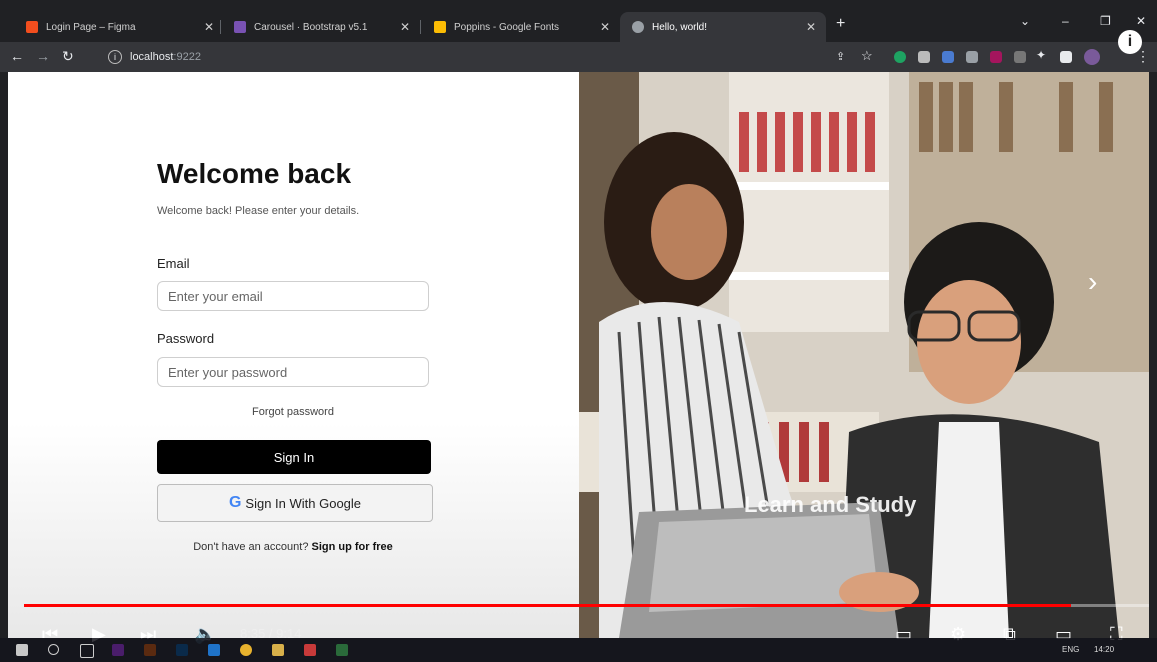 This screenshot has width=1157, height=662. I want to click on vscode-icon, so click(214, 650).